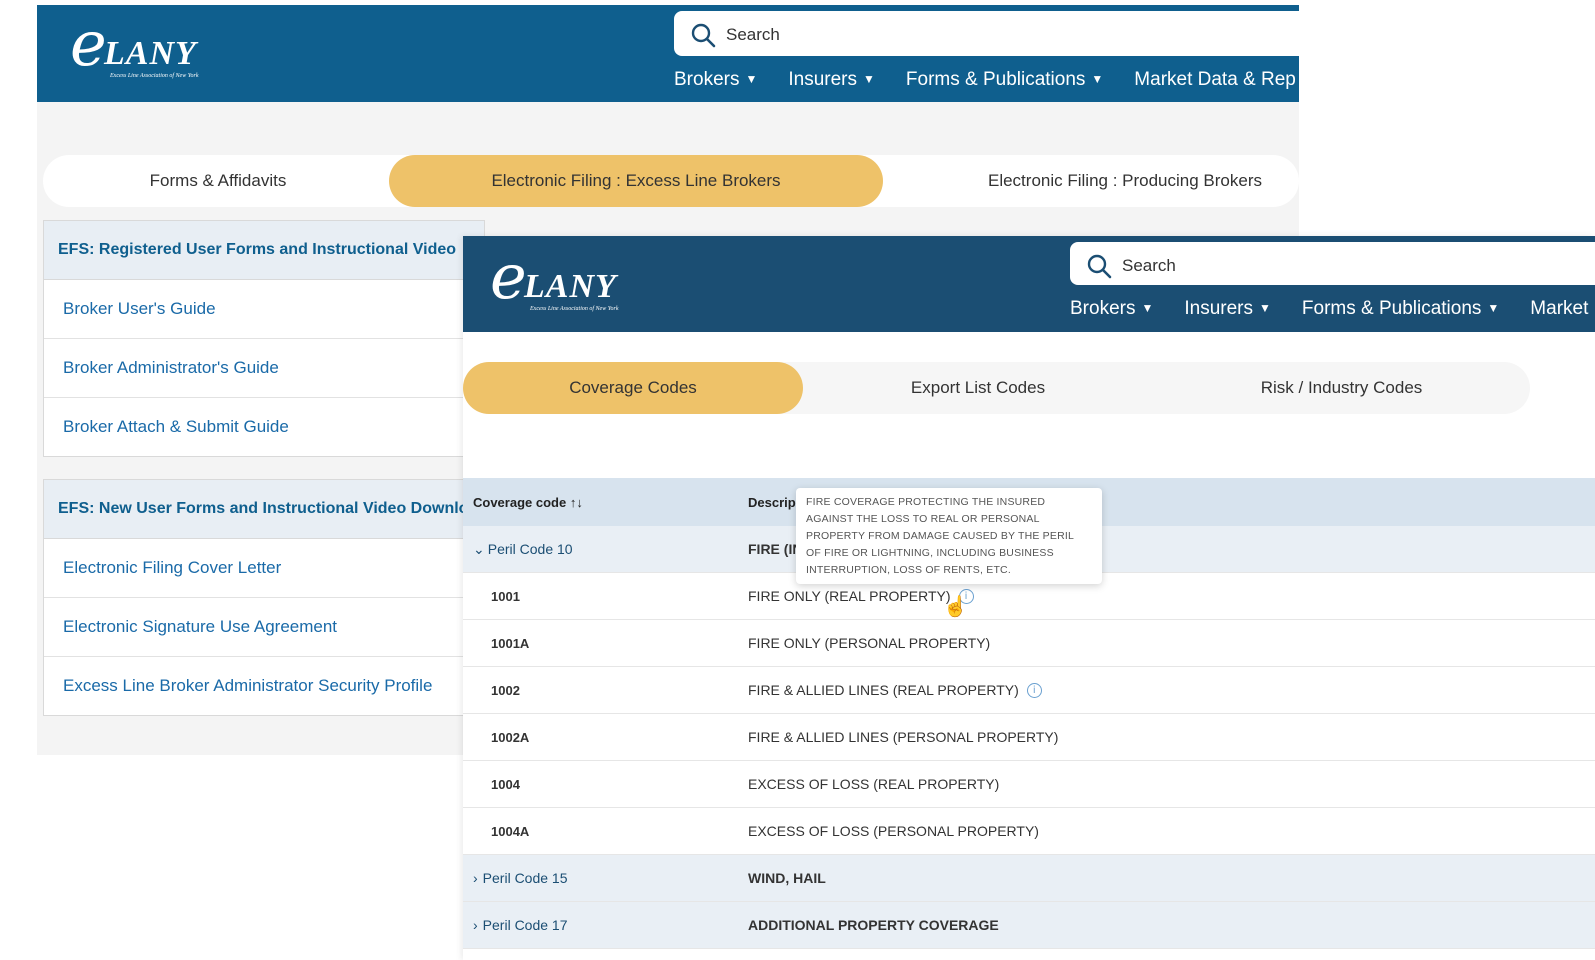 The width and height of the screenshot is (1595, 960). Describe the element at coordinates (849, 596) in the screenshot. I see `coverage-description: FIRE ONLY (REAL PROPERTY)` at that location.